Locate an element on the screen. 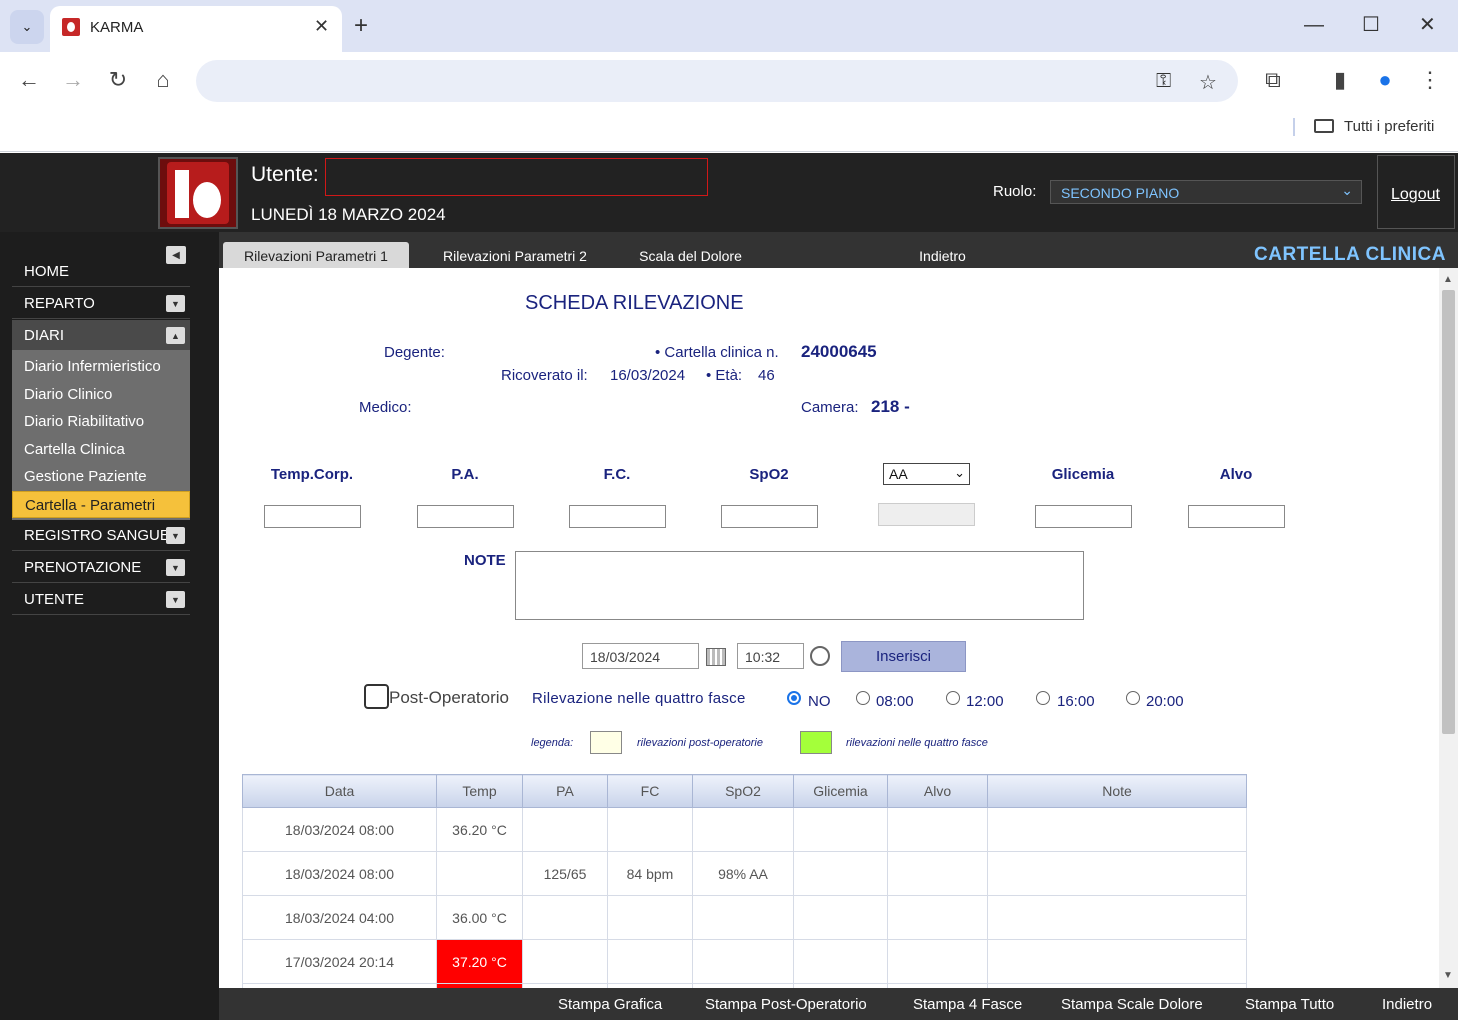 This screenshot has width=1458, height=1020. tab-title: KARMA is located at coordinates (117, 27).